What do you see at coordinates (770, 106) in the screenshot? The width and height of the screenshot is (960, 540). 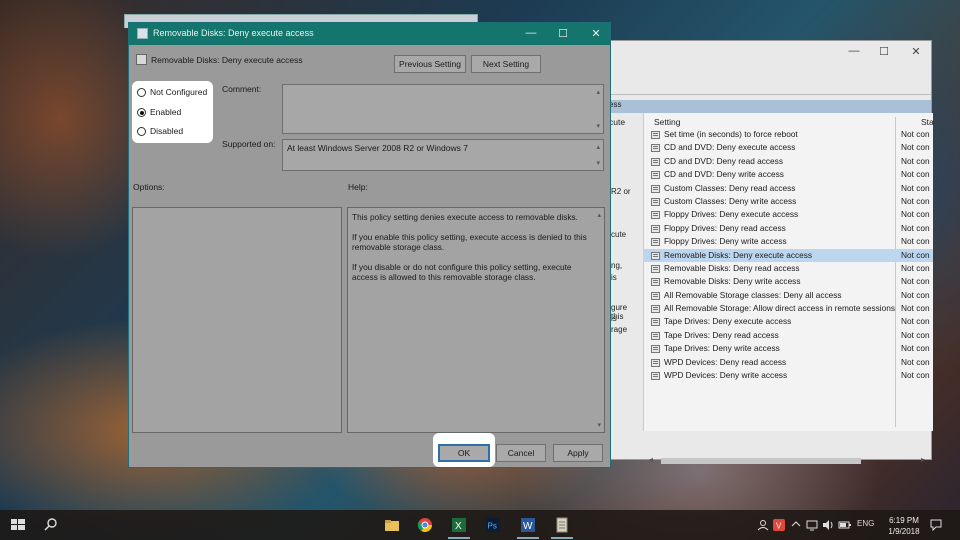 I see `bg-path-band: ess` at bounding box center [770, 106].